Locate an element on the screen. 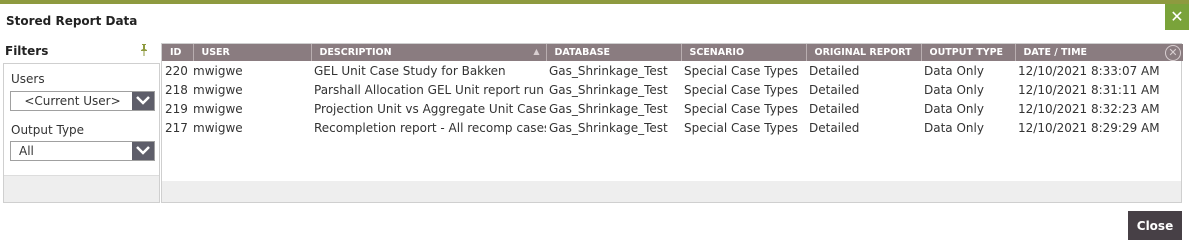  cell-id: 220 is located at coordinates (176, 70).